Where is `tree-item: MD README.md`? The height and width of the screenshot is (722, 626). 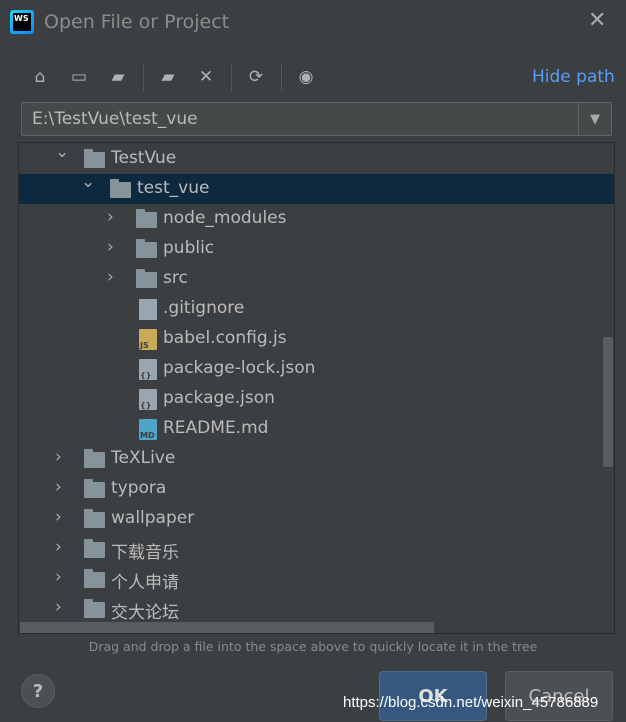 tree-item: MD README.md is located at coordinates (316, 429).